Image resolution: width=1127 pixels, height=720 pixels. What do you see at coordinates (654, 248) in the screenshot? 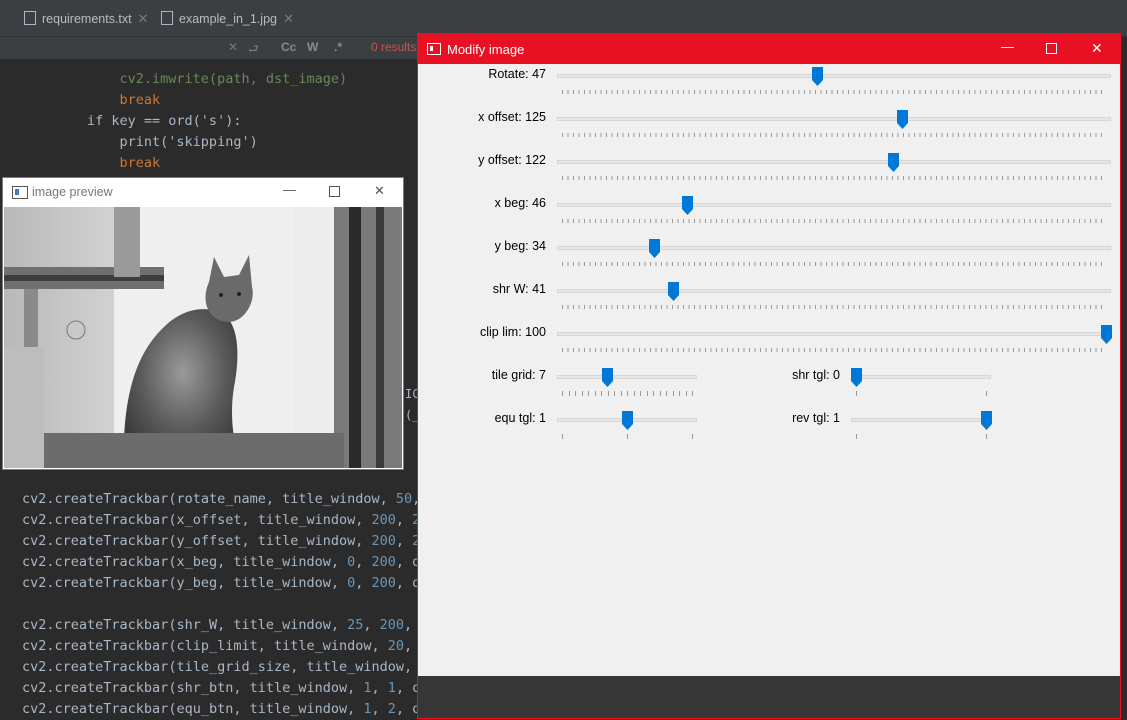
I see `y-beg-slider-thumb` at bounding box center [654, 248].